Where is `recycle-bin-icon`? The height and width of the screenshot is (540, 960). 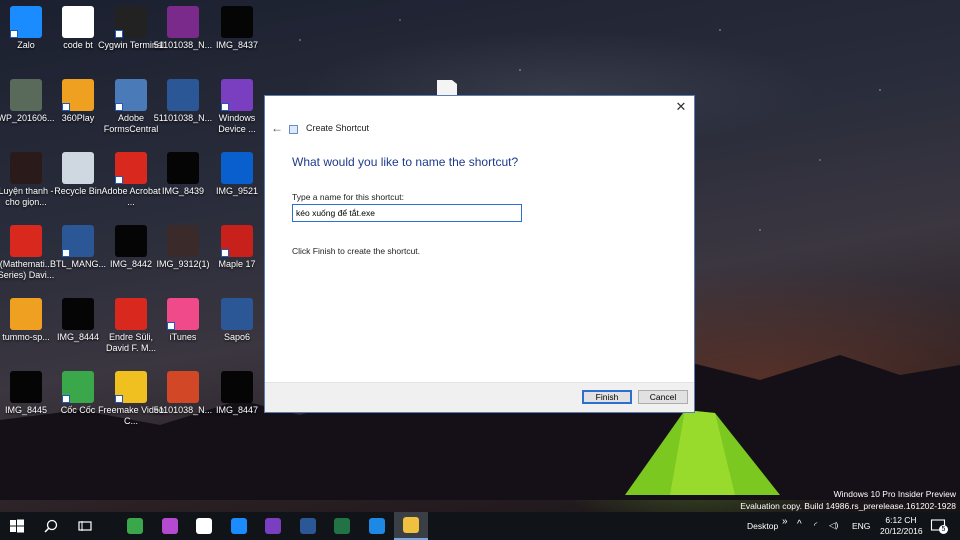 recycle-bin-icon is located at coordinates (78, 168).